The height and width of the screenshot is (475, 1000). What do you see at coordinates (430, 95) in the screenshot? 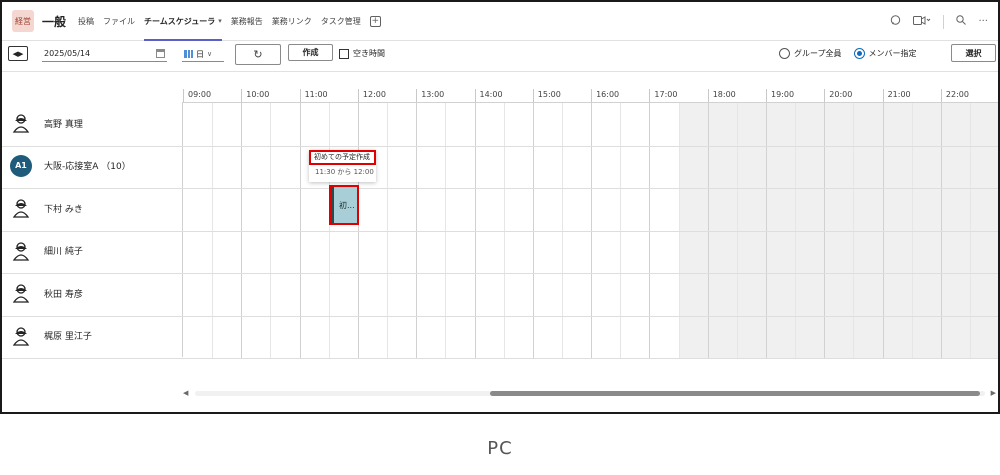
I see `hour-label: 13:00` at bounding box center [430, 95].